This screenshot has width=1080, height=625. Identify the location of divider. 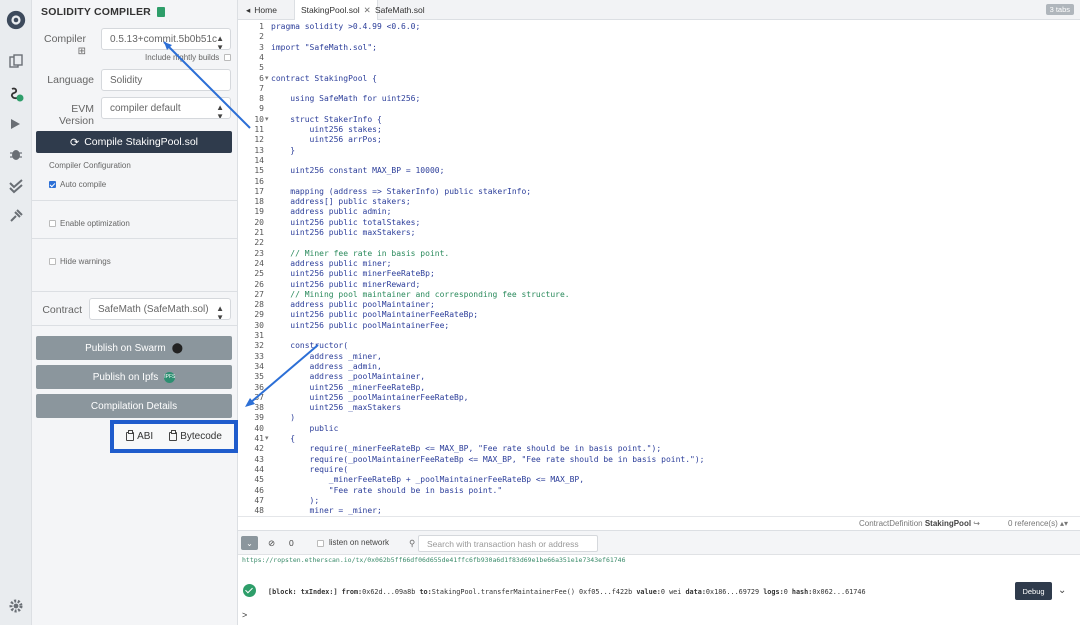
(135, 200).